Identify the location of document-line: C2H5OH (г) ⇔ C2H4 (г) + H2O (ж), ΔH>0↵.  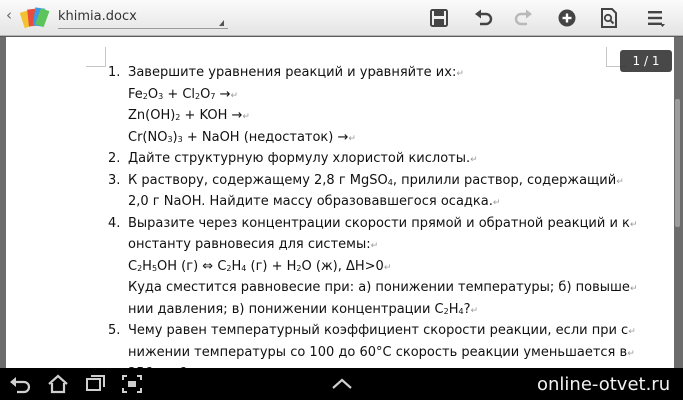
(388, 268).